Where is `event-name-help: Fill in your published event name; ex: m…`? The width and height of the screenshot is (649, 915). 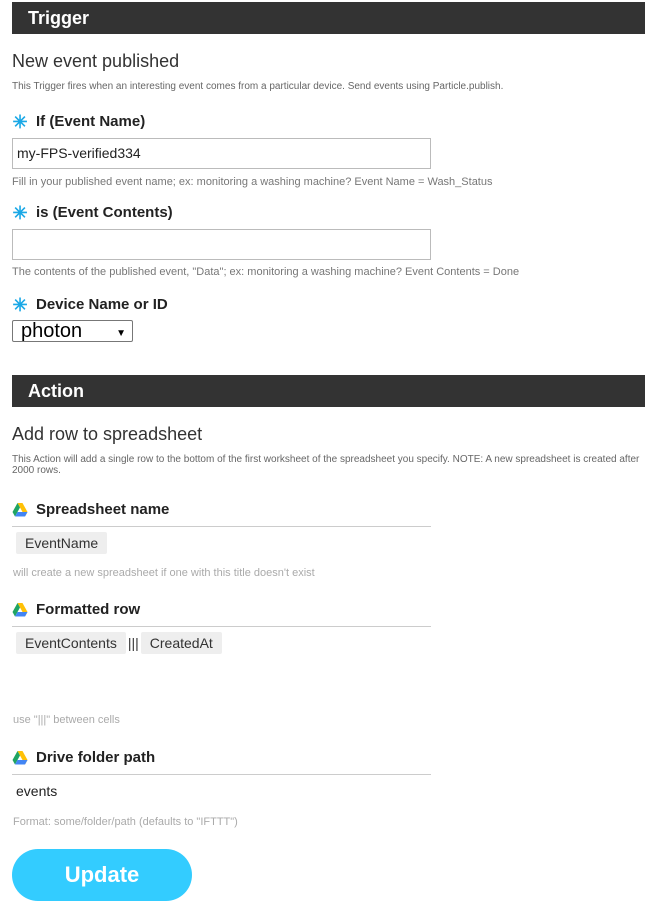 event-name-help: Fill in your published event name; ex: m… is located at coordinates (252, 182).